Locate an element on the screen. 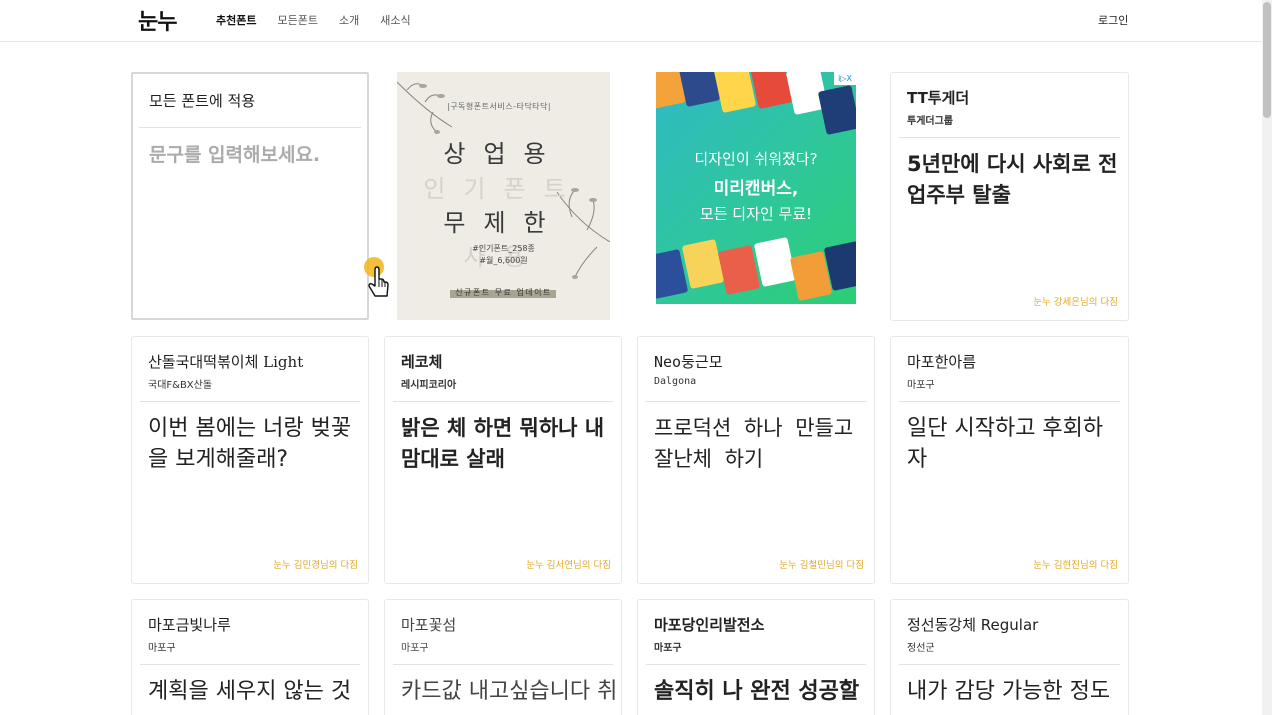  ad-headline-3: 무제한 is located at coordinates (503, 223).